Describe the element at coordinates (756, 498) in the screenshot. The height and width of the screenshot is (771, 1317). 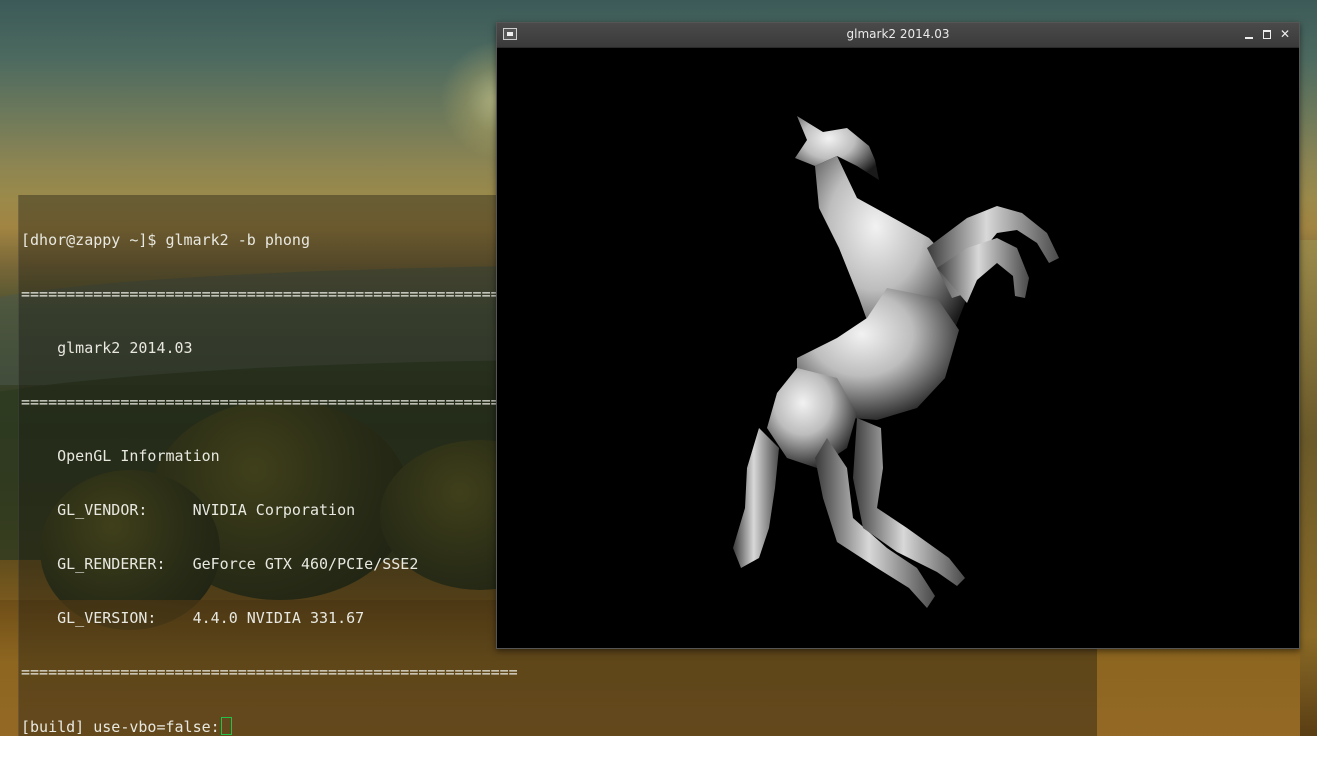
I see `horse-tail` at that location.